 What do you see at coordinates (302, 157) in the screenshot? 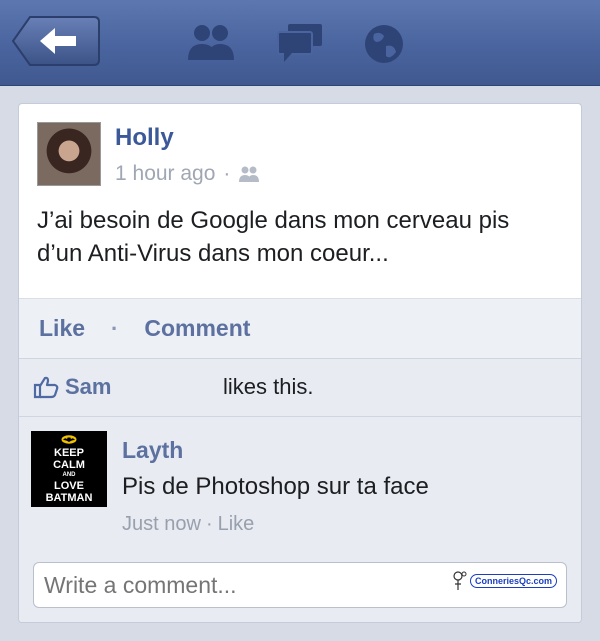
I see `post-header: Holly 1 hour ago ·` at bounding box center [302, 157].